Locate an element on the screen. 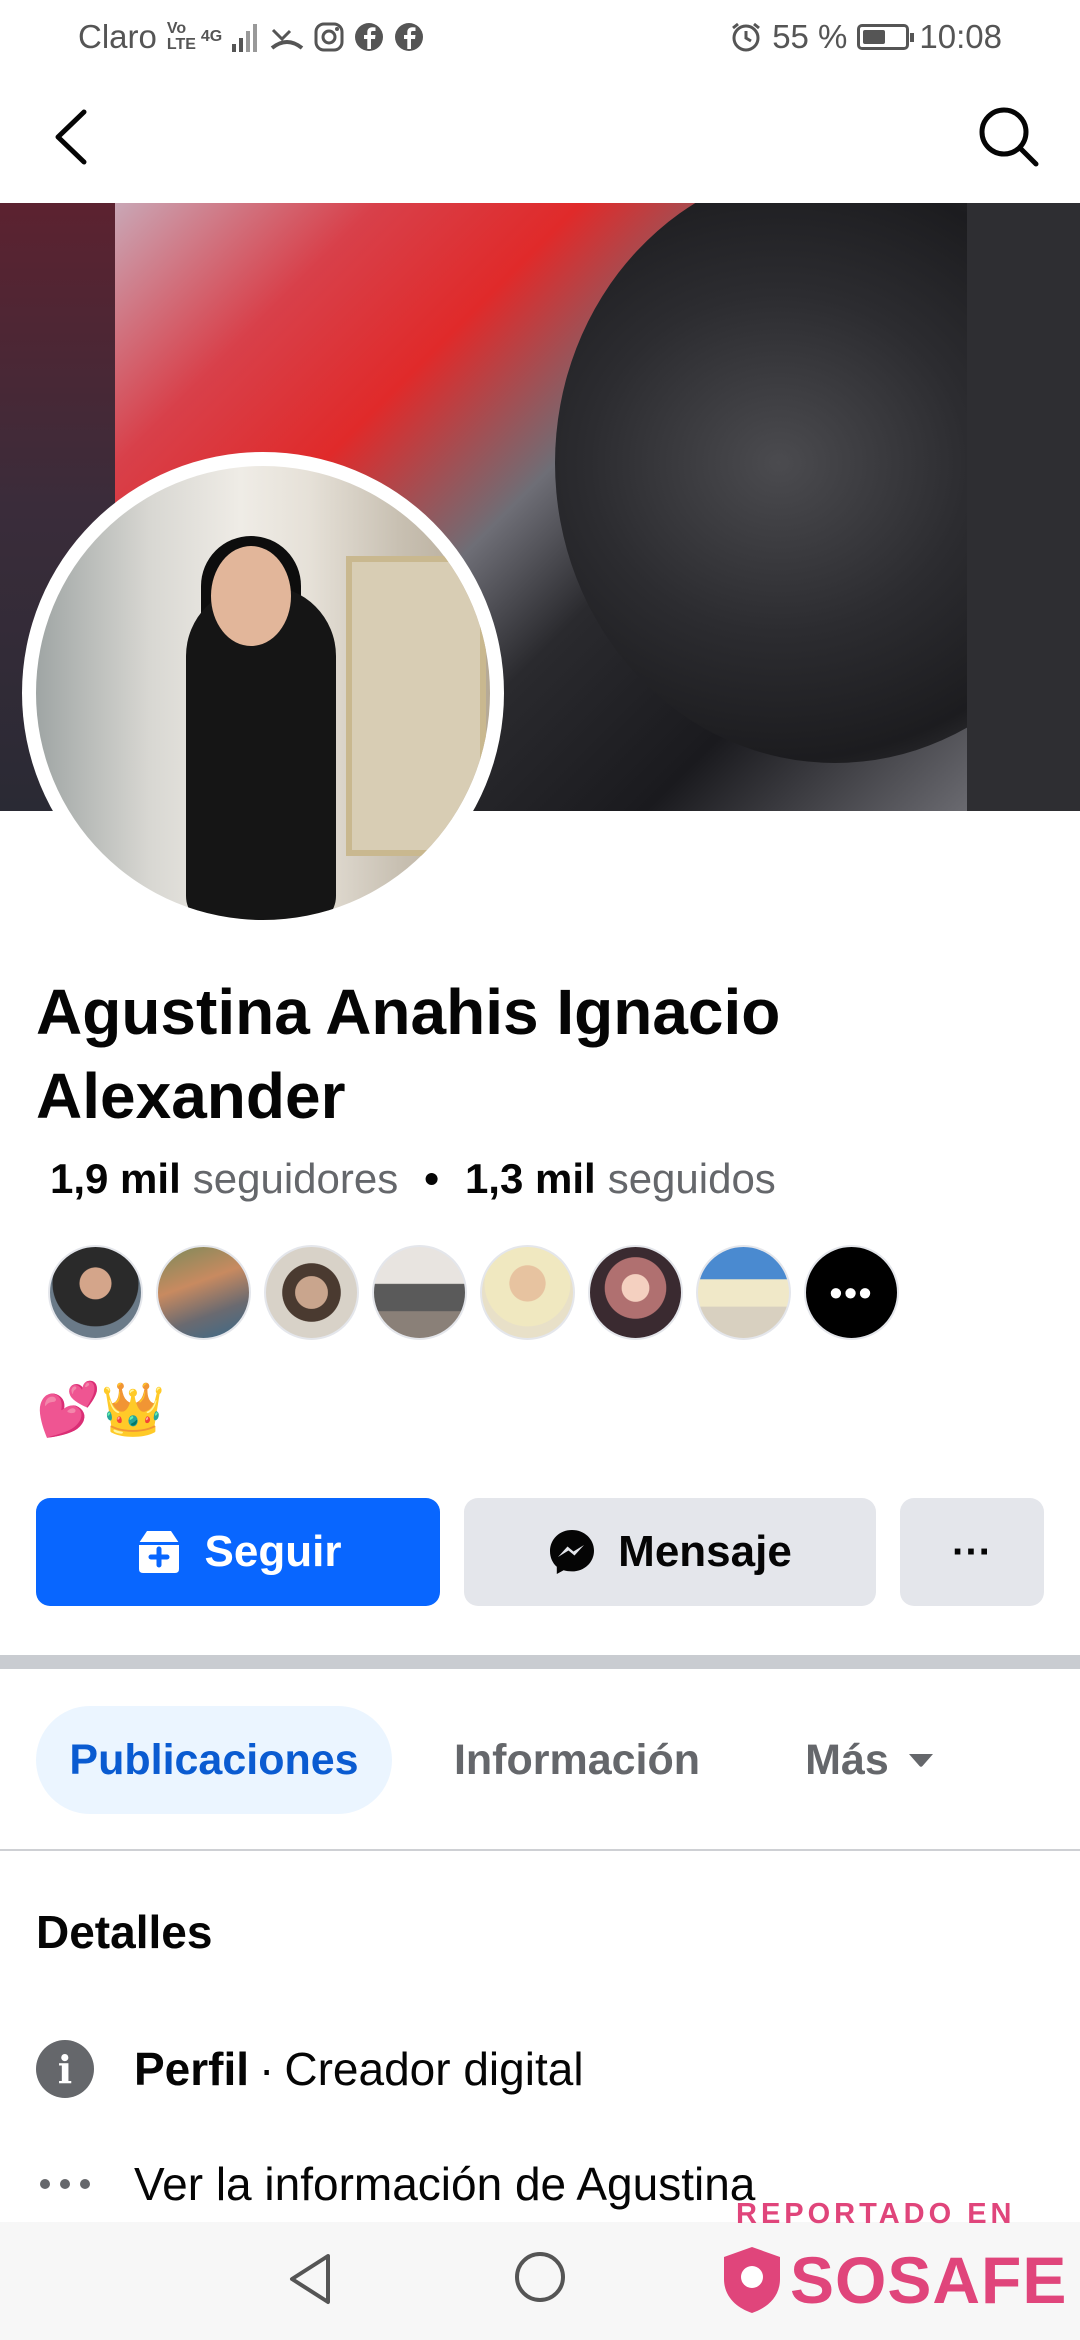  detail-profile-row: i Perfil · Creador digital is located at coordinates (310, 2069).